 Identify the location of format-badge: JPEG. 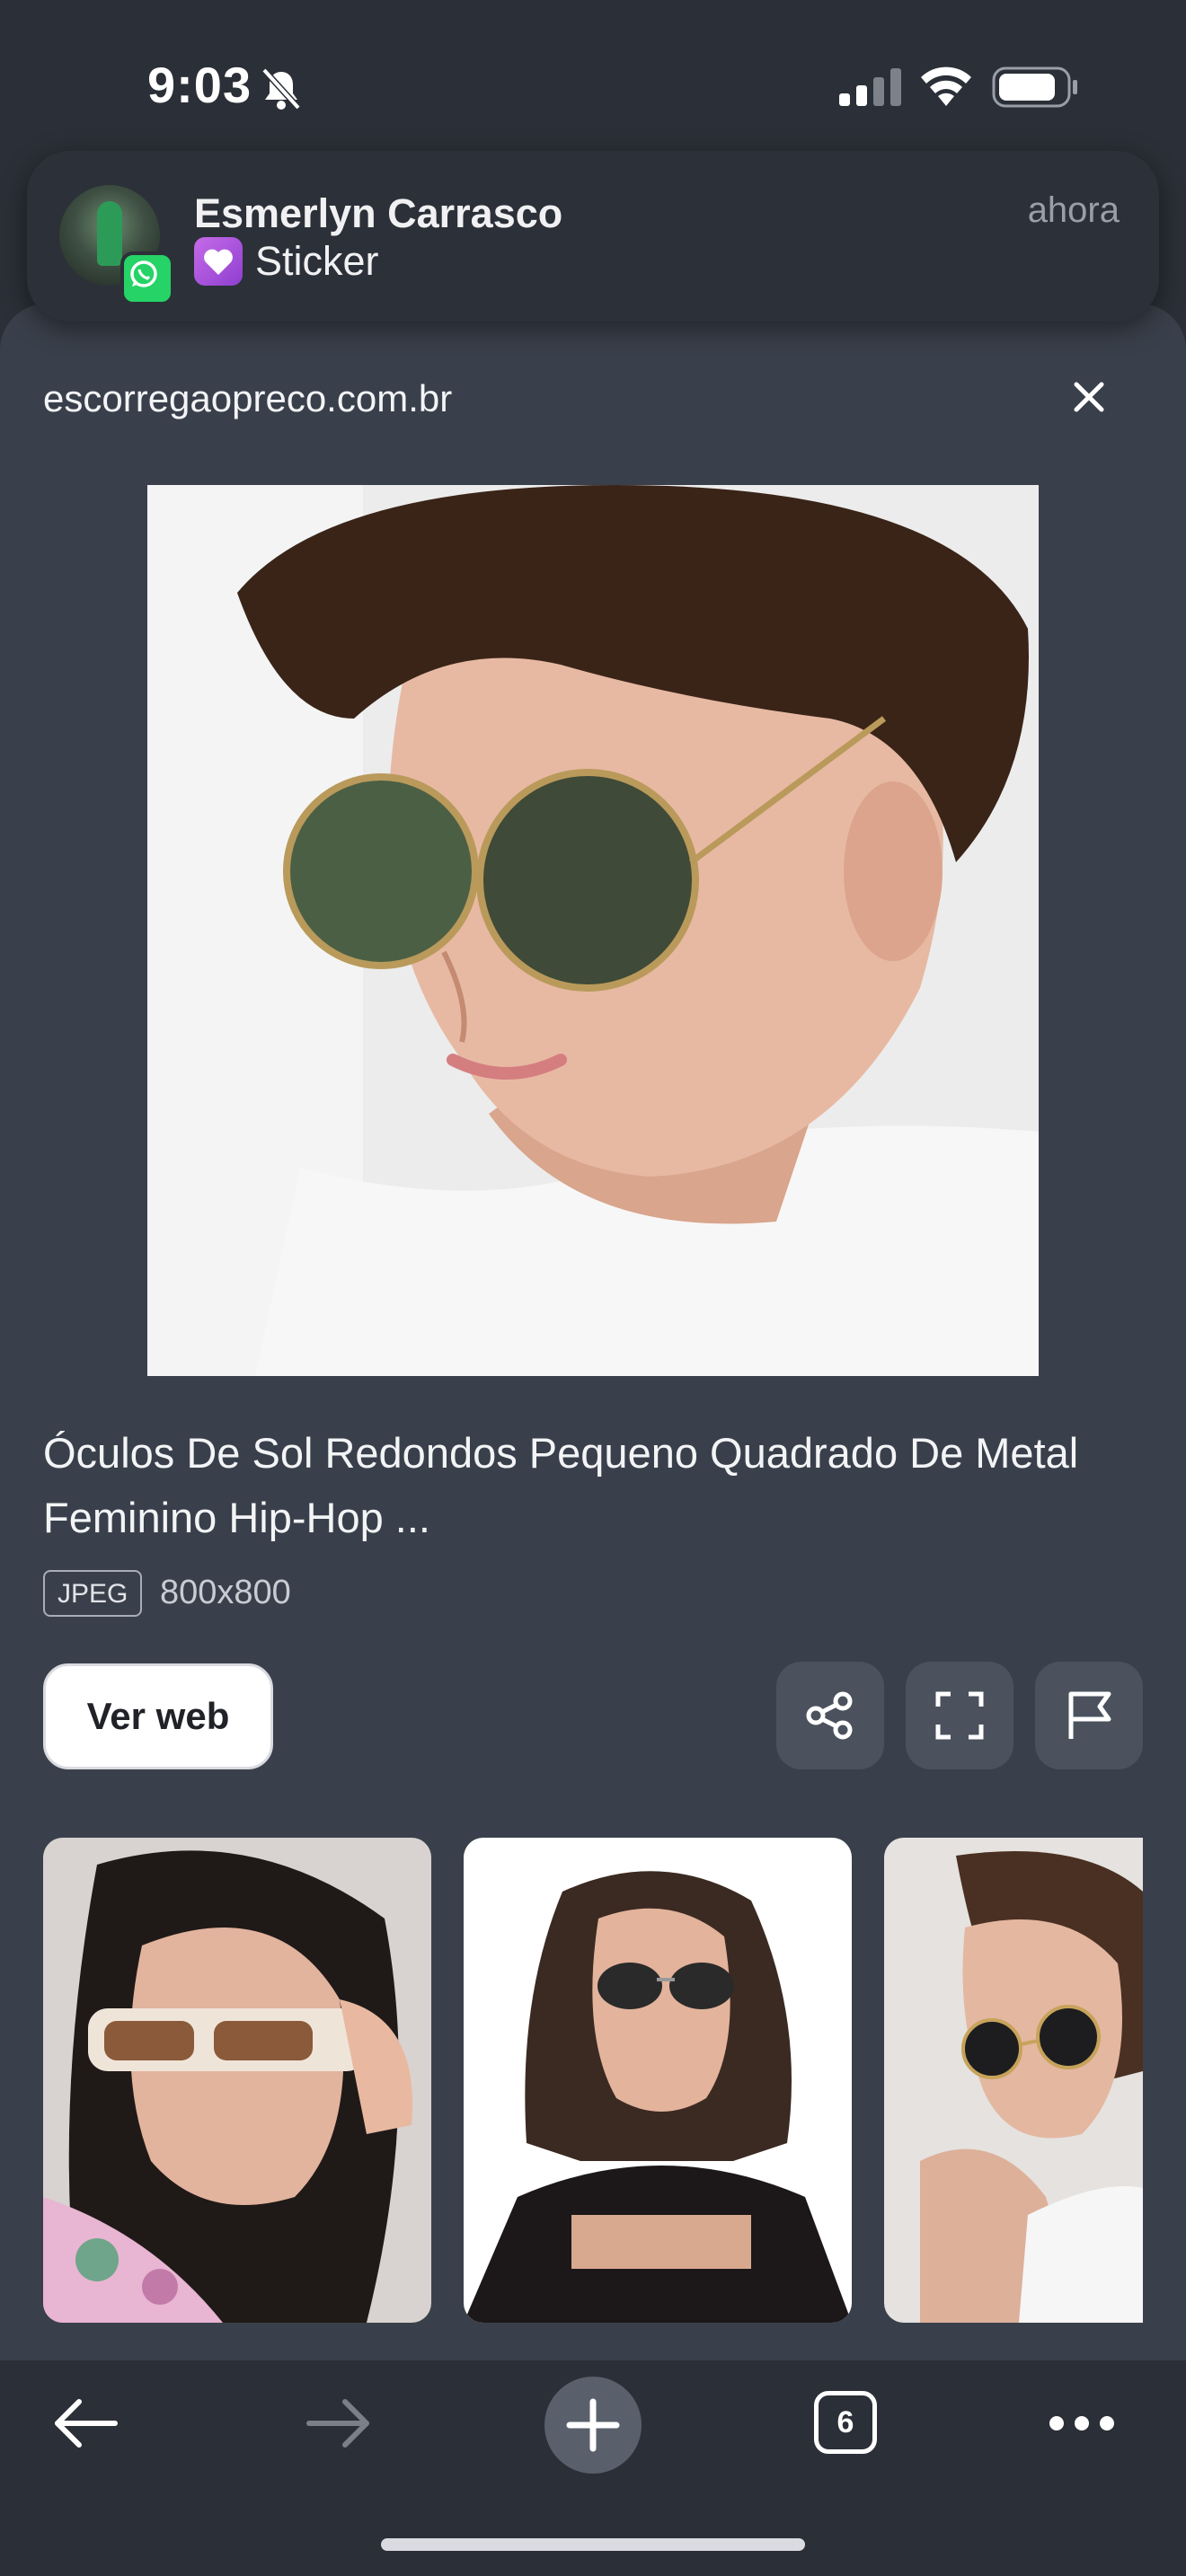
(93, 1593).